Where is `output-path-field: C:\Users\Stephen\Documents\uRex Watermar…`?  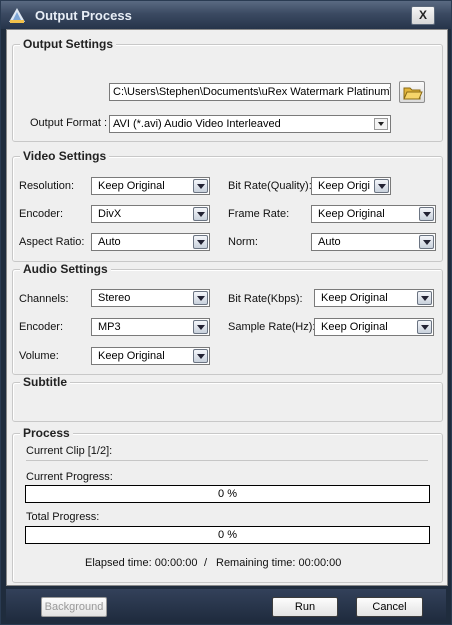
output-path-field: C:\Users\Stephen\Documents\uRex Watermar… is located at coordinates (250, 92).